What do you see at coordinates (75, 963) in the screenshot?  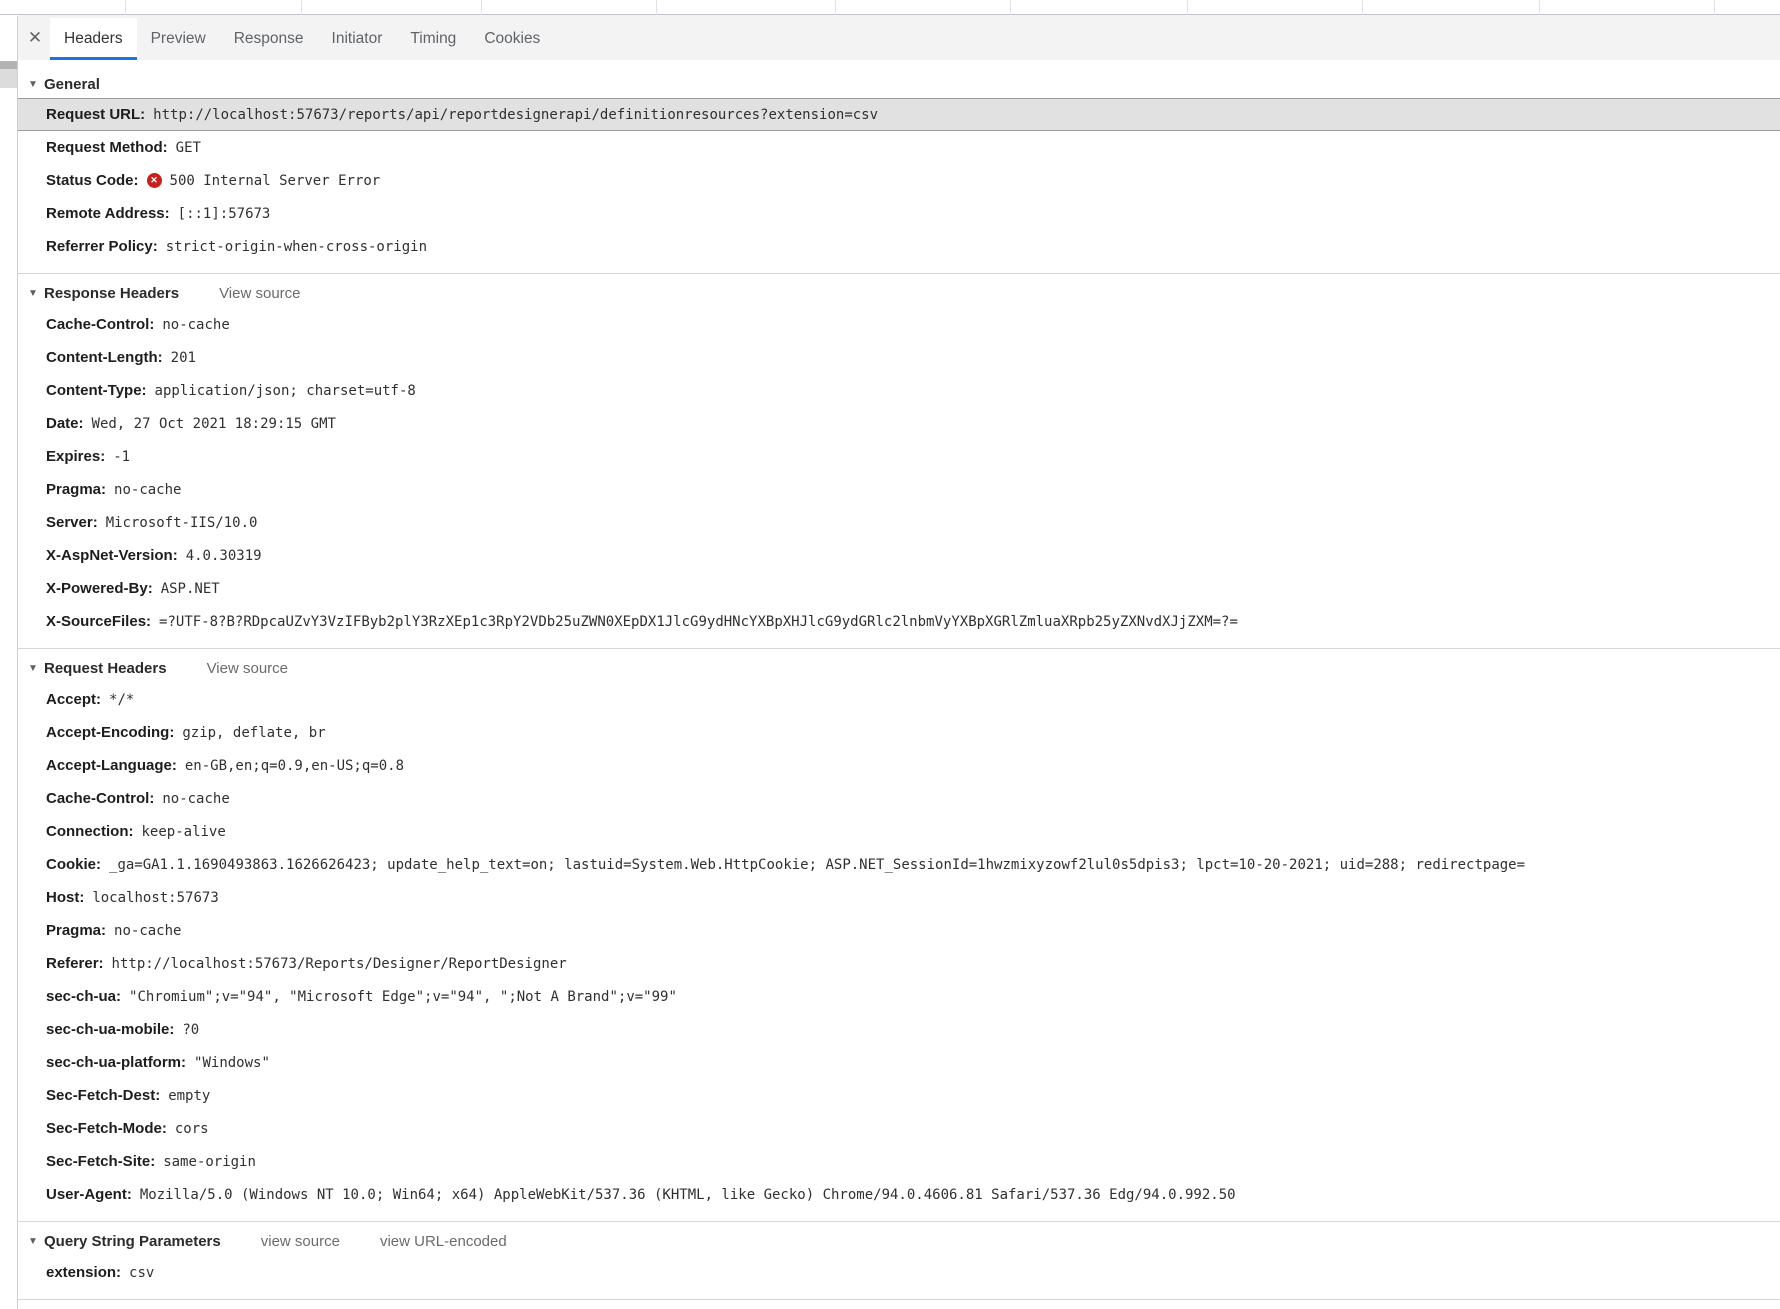 I see `header-name: Referer:` at bounding box center [75, 963].